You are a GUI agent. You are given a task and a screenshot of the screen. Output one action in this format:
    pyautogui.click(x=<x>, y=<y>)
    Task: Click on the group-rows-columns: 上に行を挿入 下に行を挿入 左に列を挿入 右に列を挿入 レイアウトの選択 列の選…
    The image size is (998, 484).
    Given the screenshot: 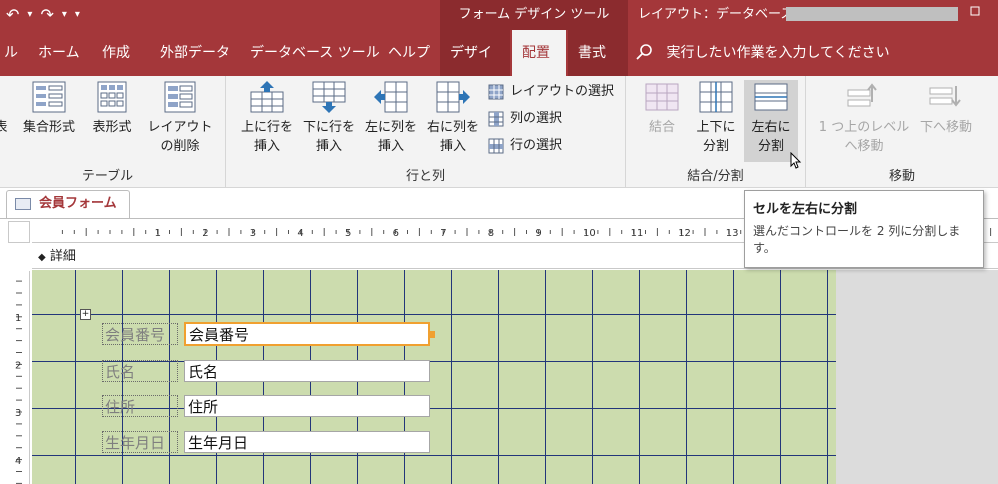 What is the action you would take?
    pyautogui.click(x=426, y=132)
    